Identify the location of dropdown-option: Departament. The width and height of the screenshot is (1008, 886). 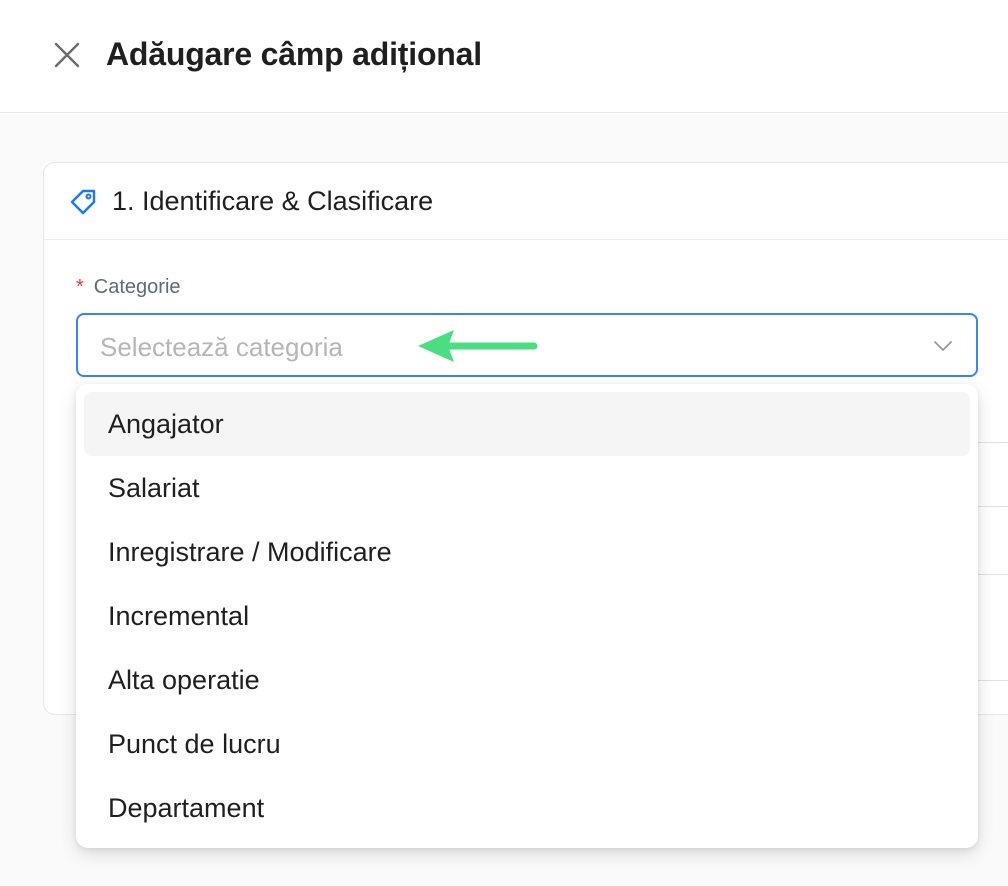
(527, 808).